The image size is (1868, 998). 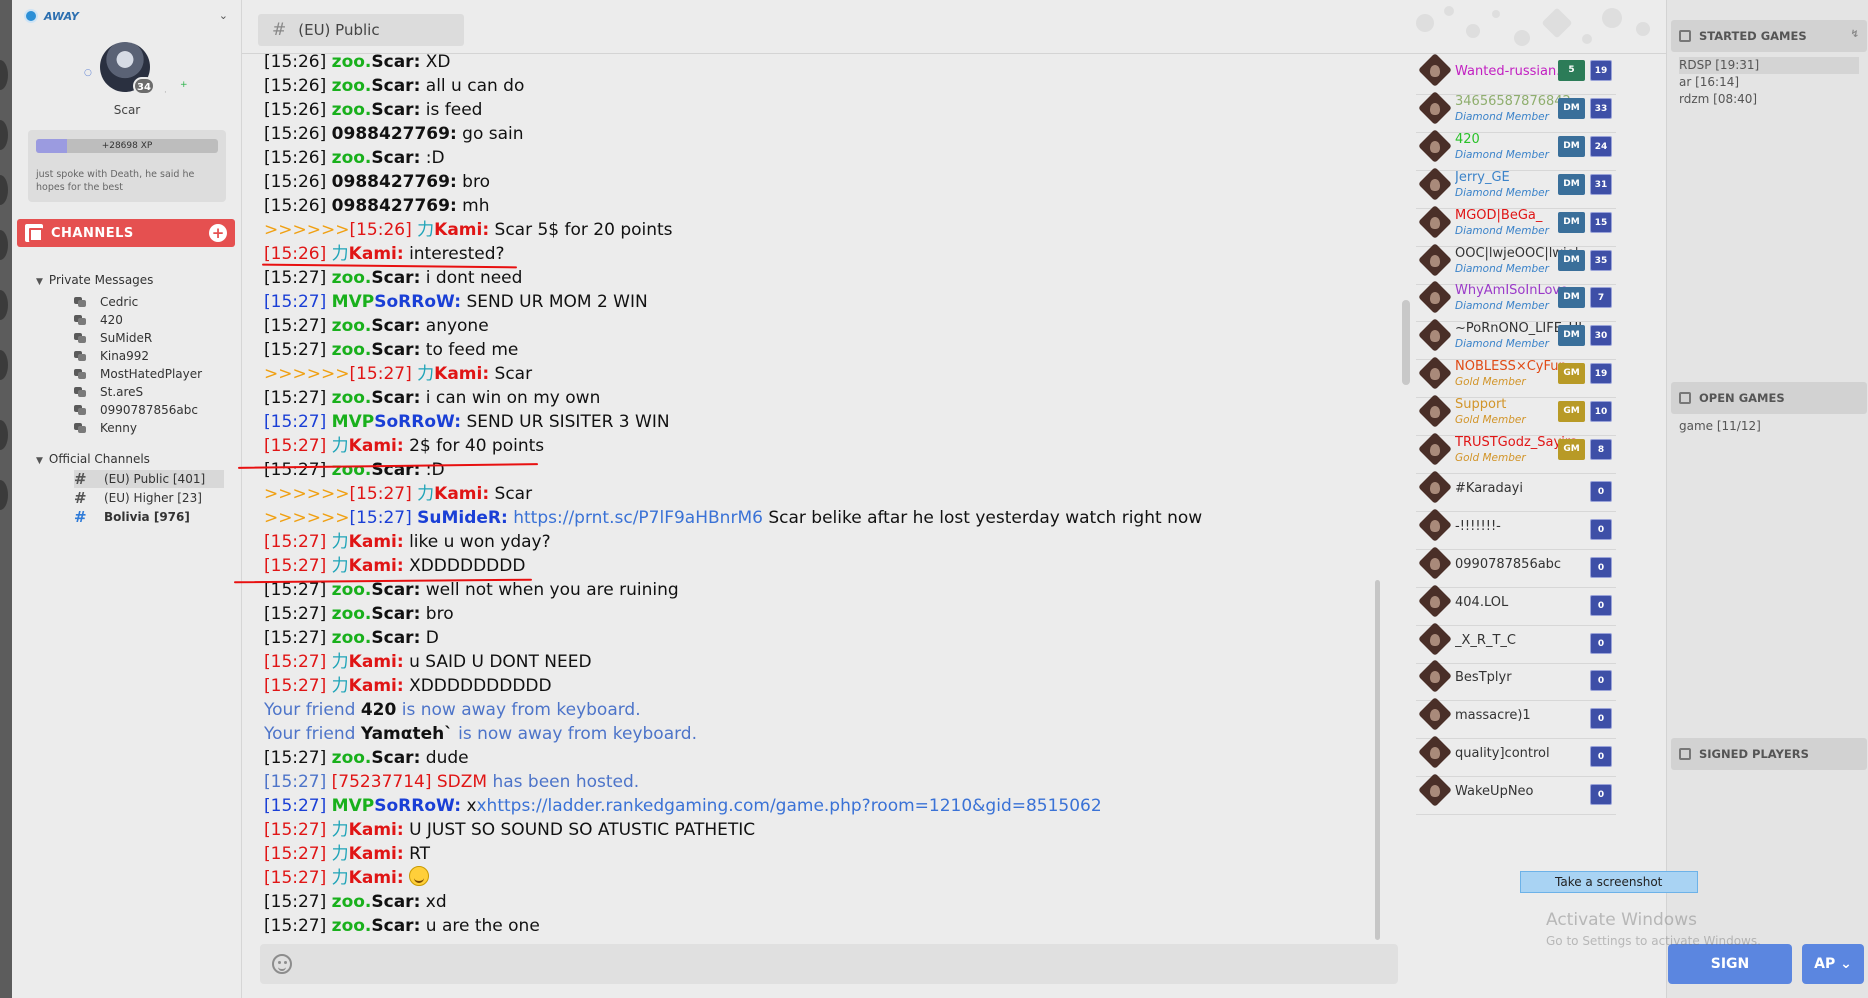 What do you see at coordinates (1769, 82) in the screenshot?
I see `started-game-item: ar [16:14]` at bounding box center [1769, 82].